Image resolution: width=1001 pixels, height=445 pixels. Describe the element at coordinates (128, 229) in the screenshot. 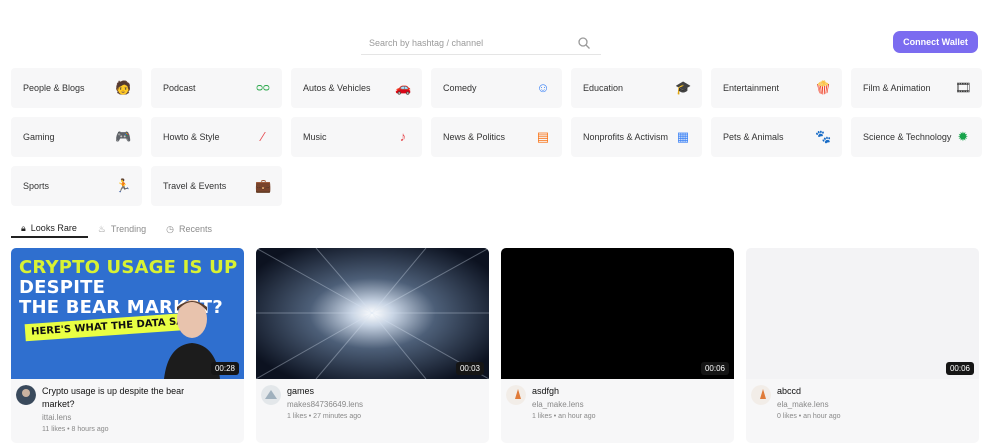

I see `tab-label: Trending` at that location.